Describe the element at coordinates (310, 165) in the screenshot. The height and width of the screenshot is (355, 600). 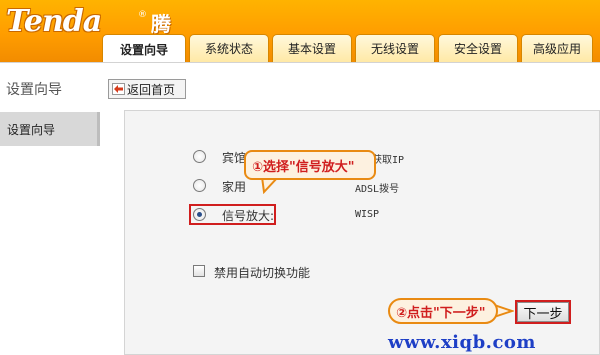
I see `callout-select-signal-amplify: ①选择"信号放大"` at that location.